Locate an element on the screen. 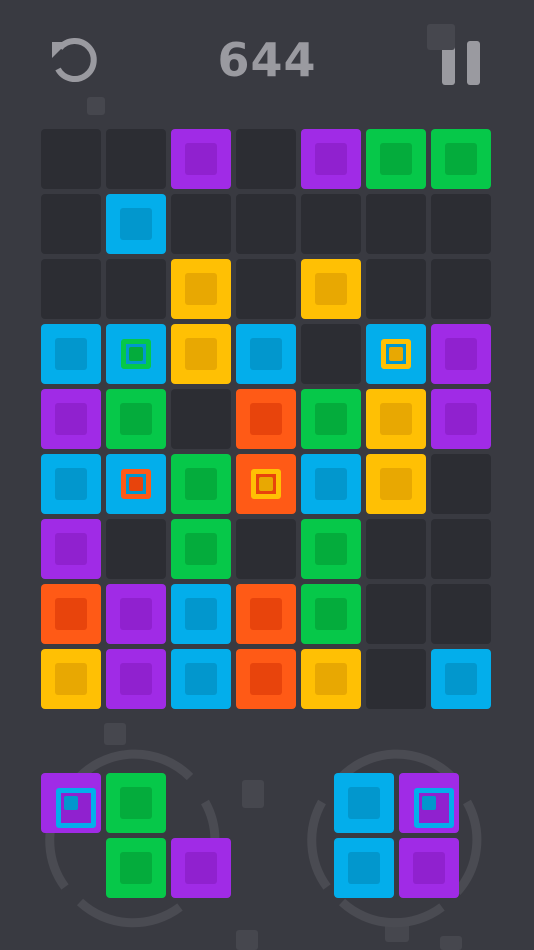  score-counter: 644 is located at coordinates (267, 60).